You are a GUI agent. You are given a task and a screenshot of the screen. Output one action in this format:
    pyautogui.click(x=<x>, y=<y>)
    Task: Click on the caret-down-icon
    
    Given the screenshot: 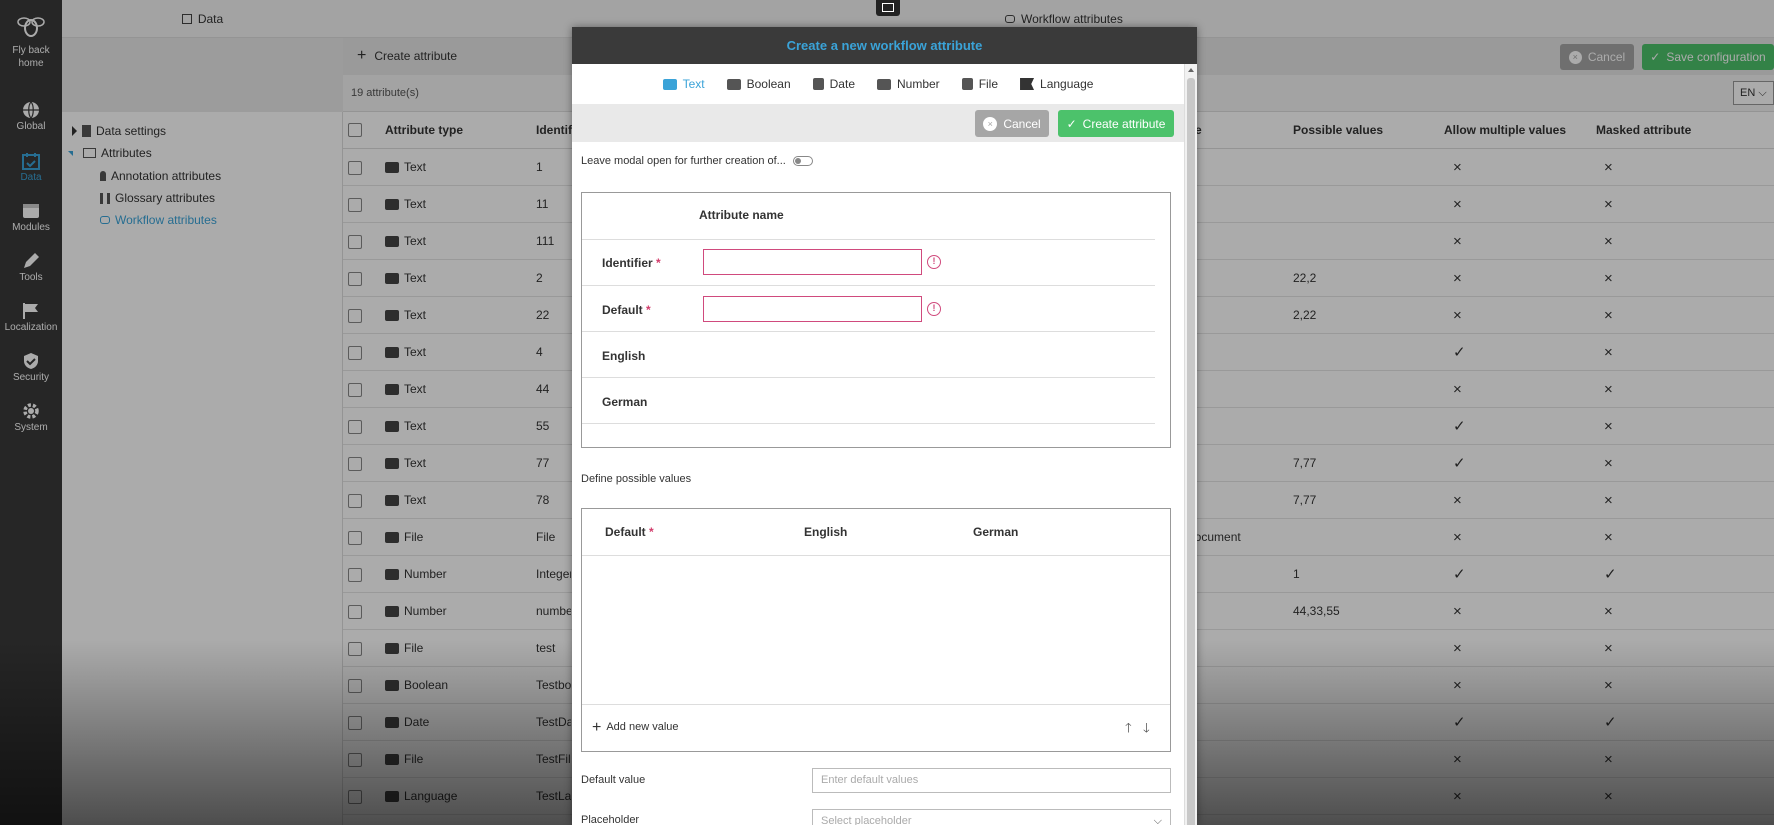 What is the action you would take?
    pyautogui.click(x=70, y=153)
    